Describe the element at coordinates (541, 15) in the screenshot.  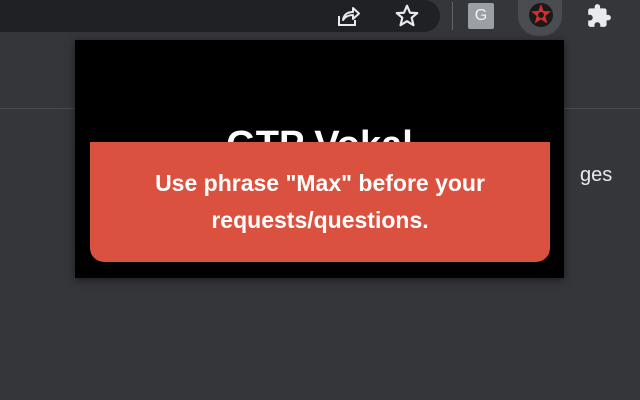
I see `gtp-vokal-logo-icon` at that location.